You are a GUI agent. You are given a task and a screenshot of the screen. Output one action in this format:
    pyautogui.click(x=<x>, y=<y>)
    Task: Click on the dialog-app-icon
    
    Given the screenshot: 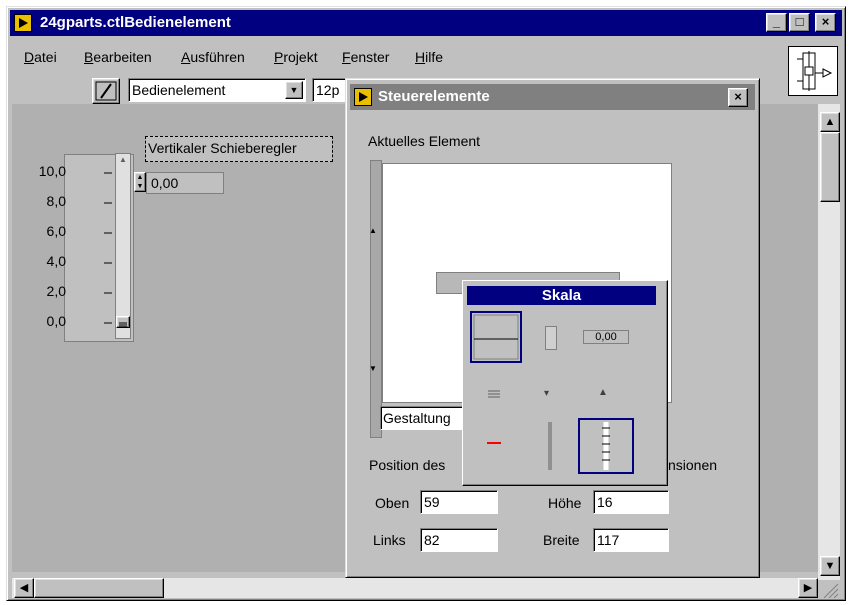 What is the action you would take?
    pyautogui.click(x=363, y=97)
    